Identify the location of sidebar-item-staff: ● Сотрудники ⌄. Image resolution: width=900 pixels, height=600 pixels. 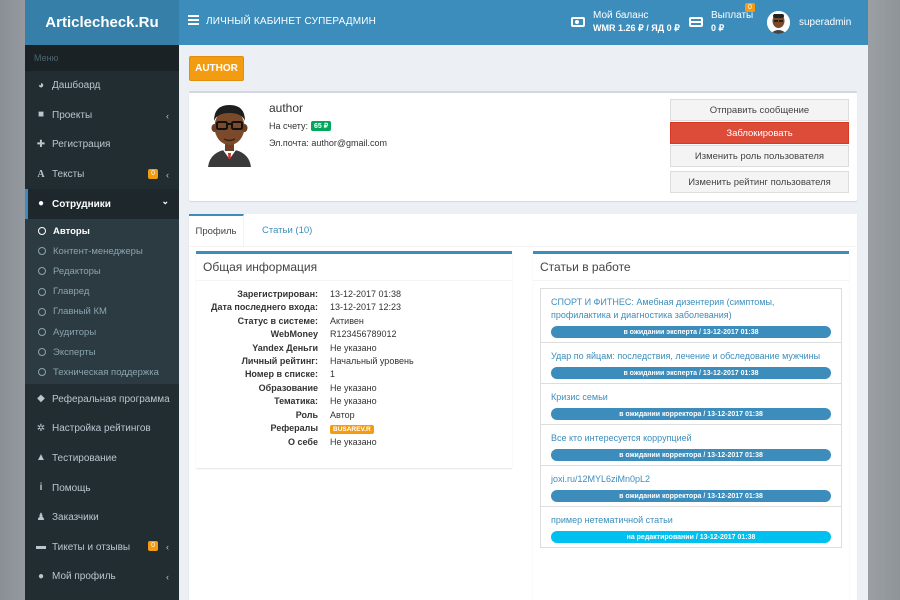
(102, 204).